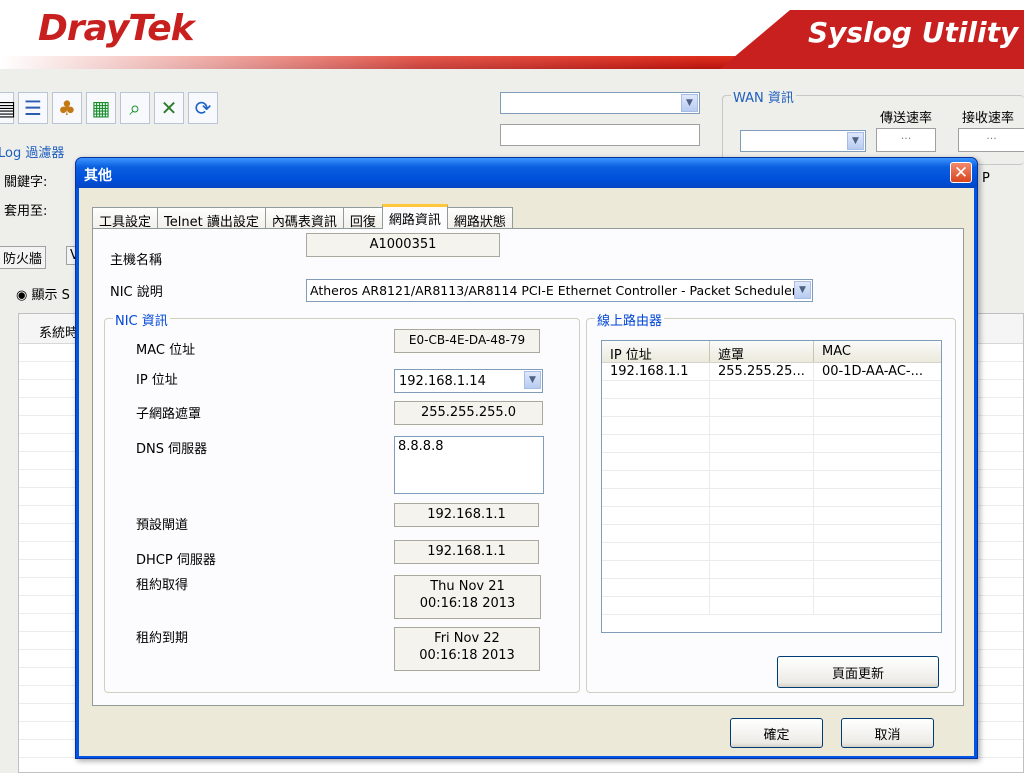 This screenshot has height=773, width=1024. Describe the element at coordinates (858, 672) in the screenshot. I see `refresh-page-button: 頁面更新` at that location.